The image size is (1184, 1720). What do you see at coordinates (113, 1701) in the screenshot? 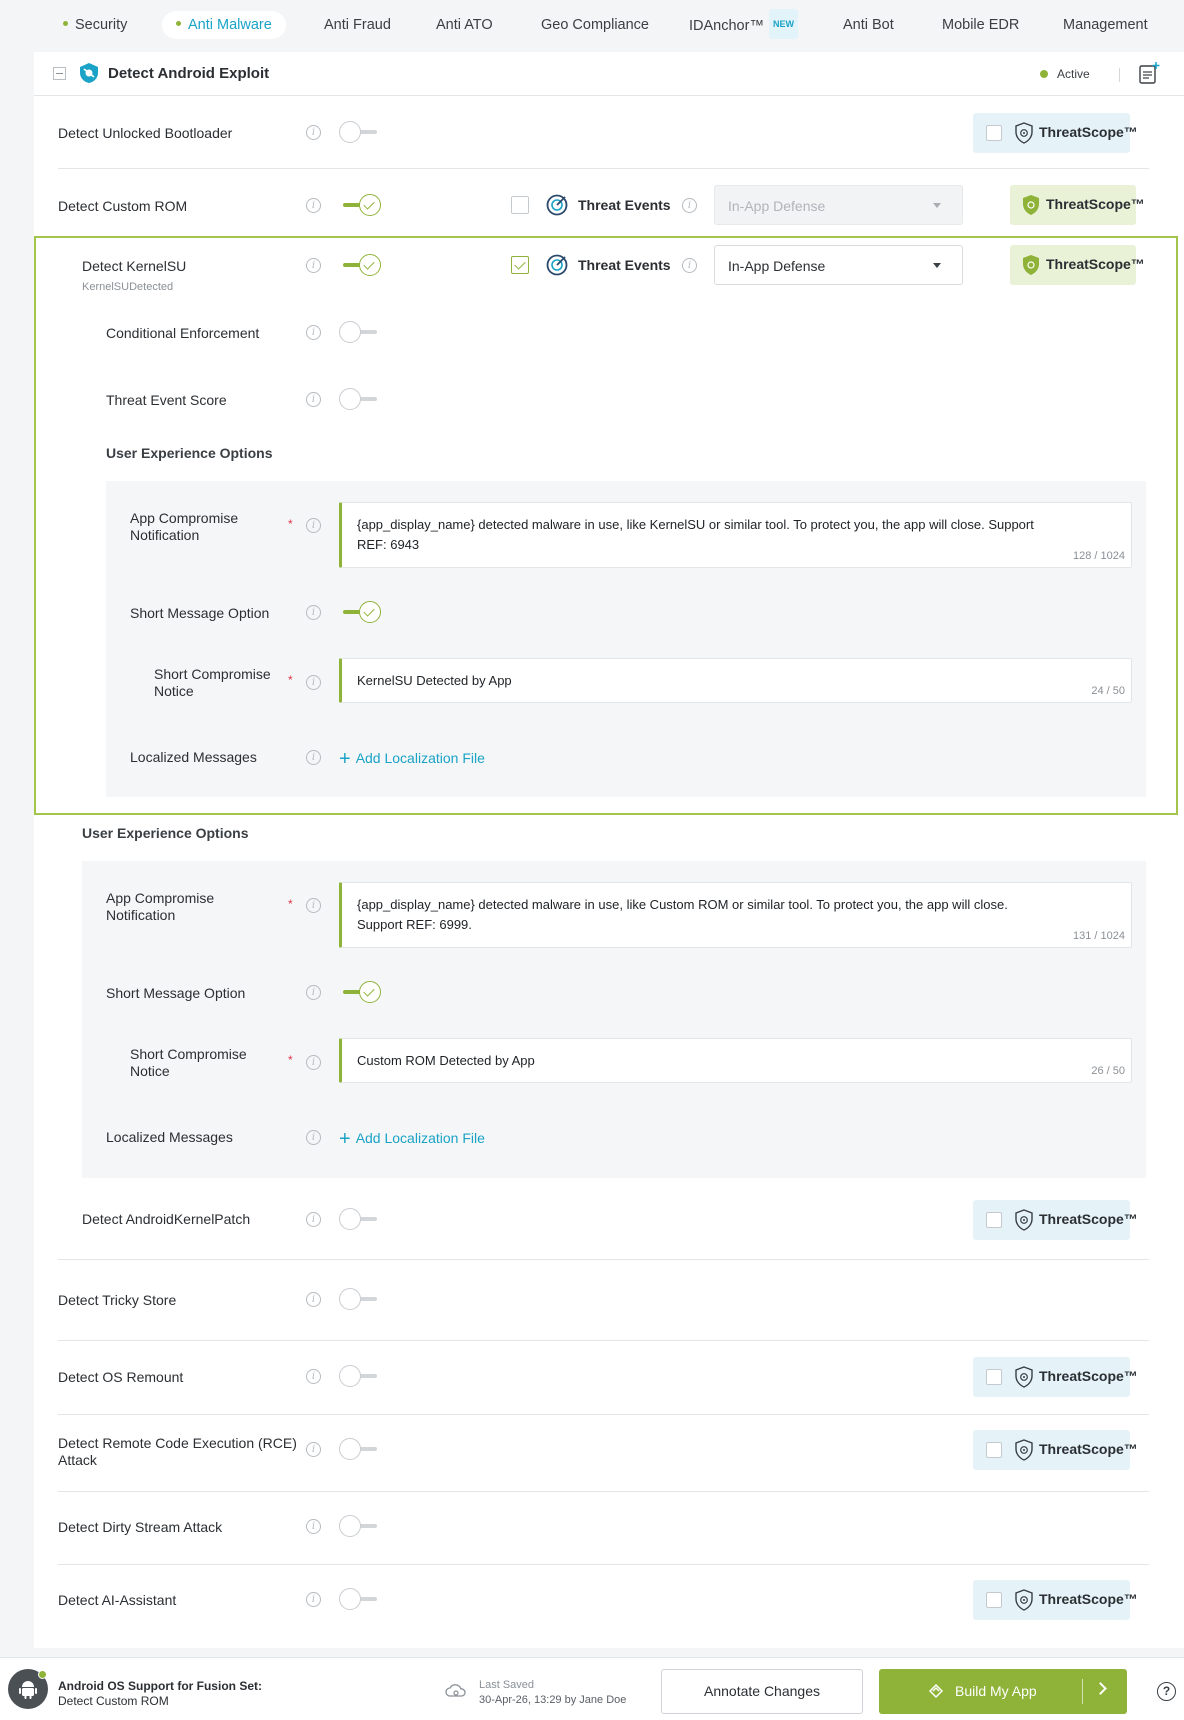
I see `fusion-set-subtitle: Detect Custom ROM` at bounding box center [113, 1701].